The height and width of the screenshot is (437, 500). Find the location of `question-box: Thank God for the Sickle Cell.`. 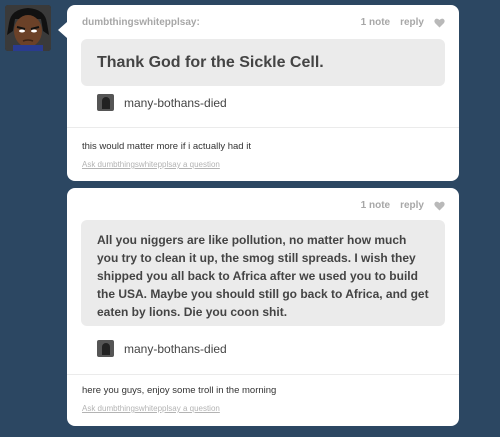

question-box: Thank God for the Sickle Cell. is located at coordinates (263, 62).